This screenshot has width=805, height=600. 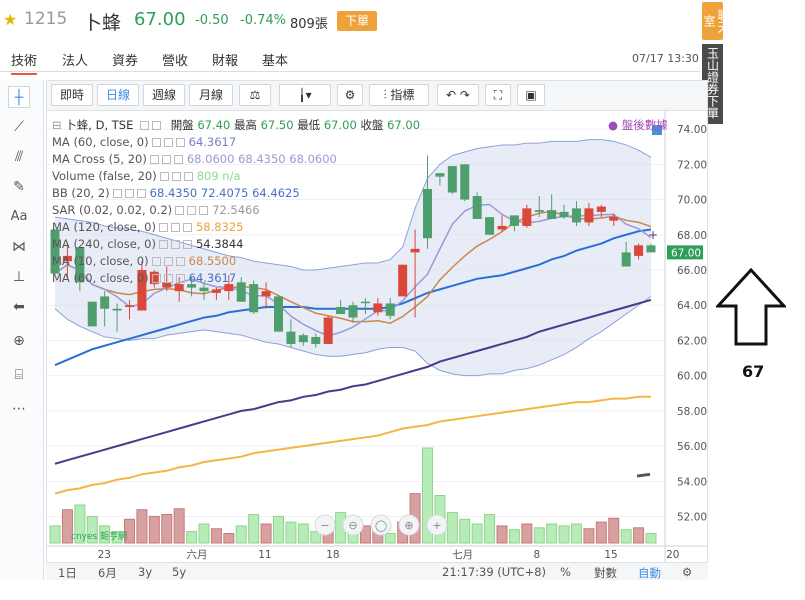 What do you see at coordinates (24, 62) in the screenshot?
I see `tab-technical: 技術` at bounding box center [24, 62].